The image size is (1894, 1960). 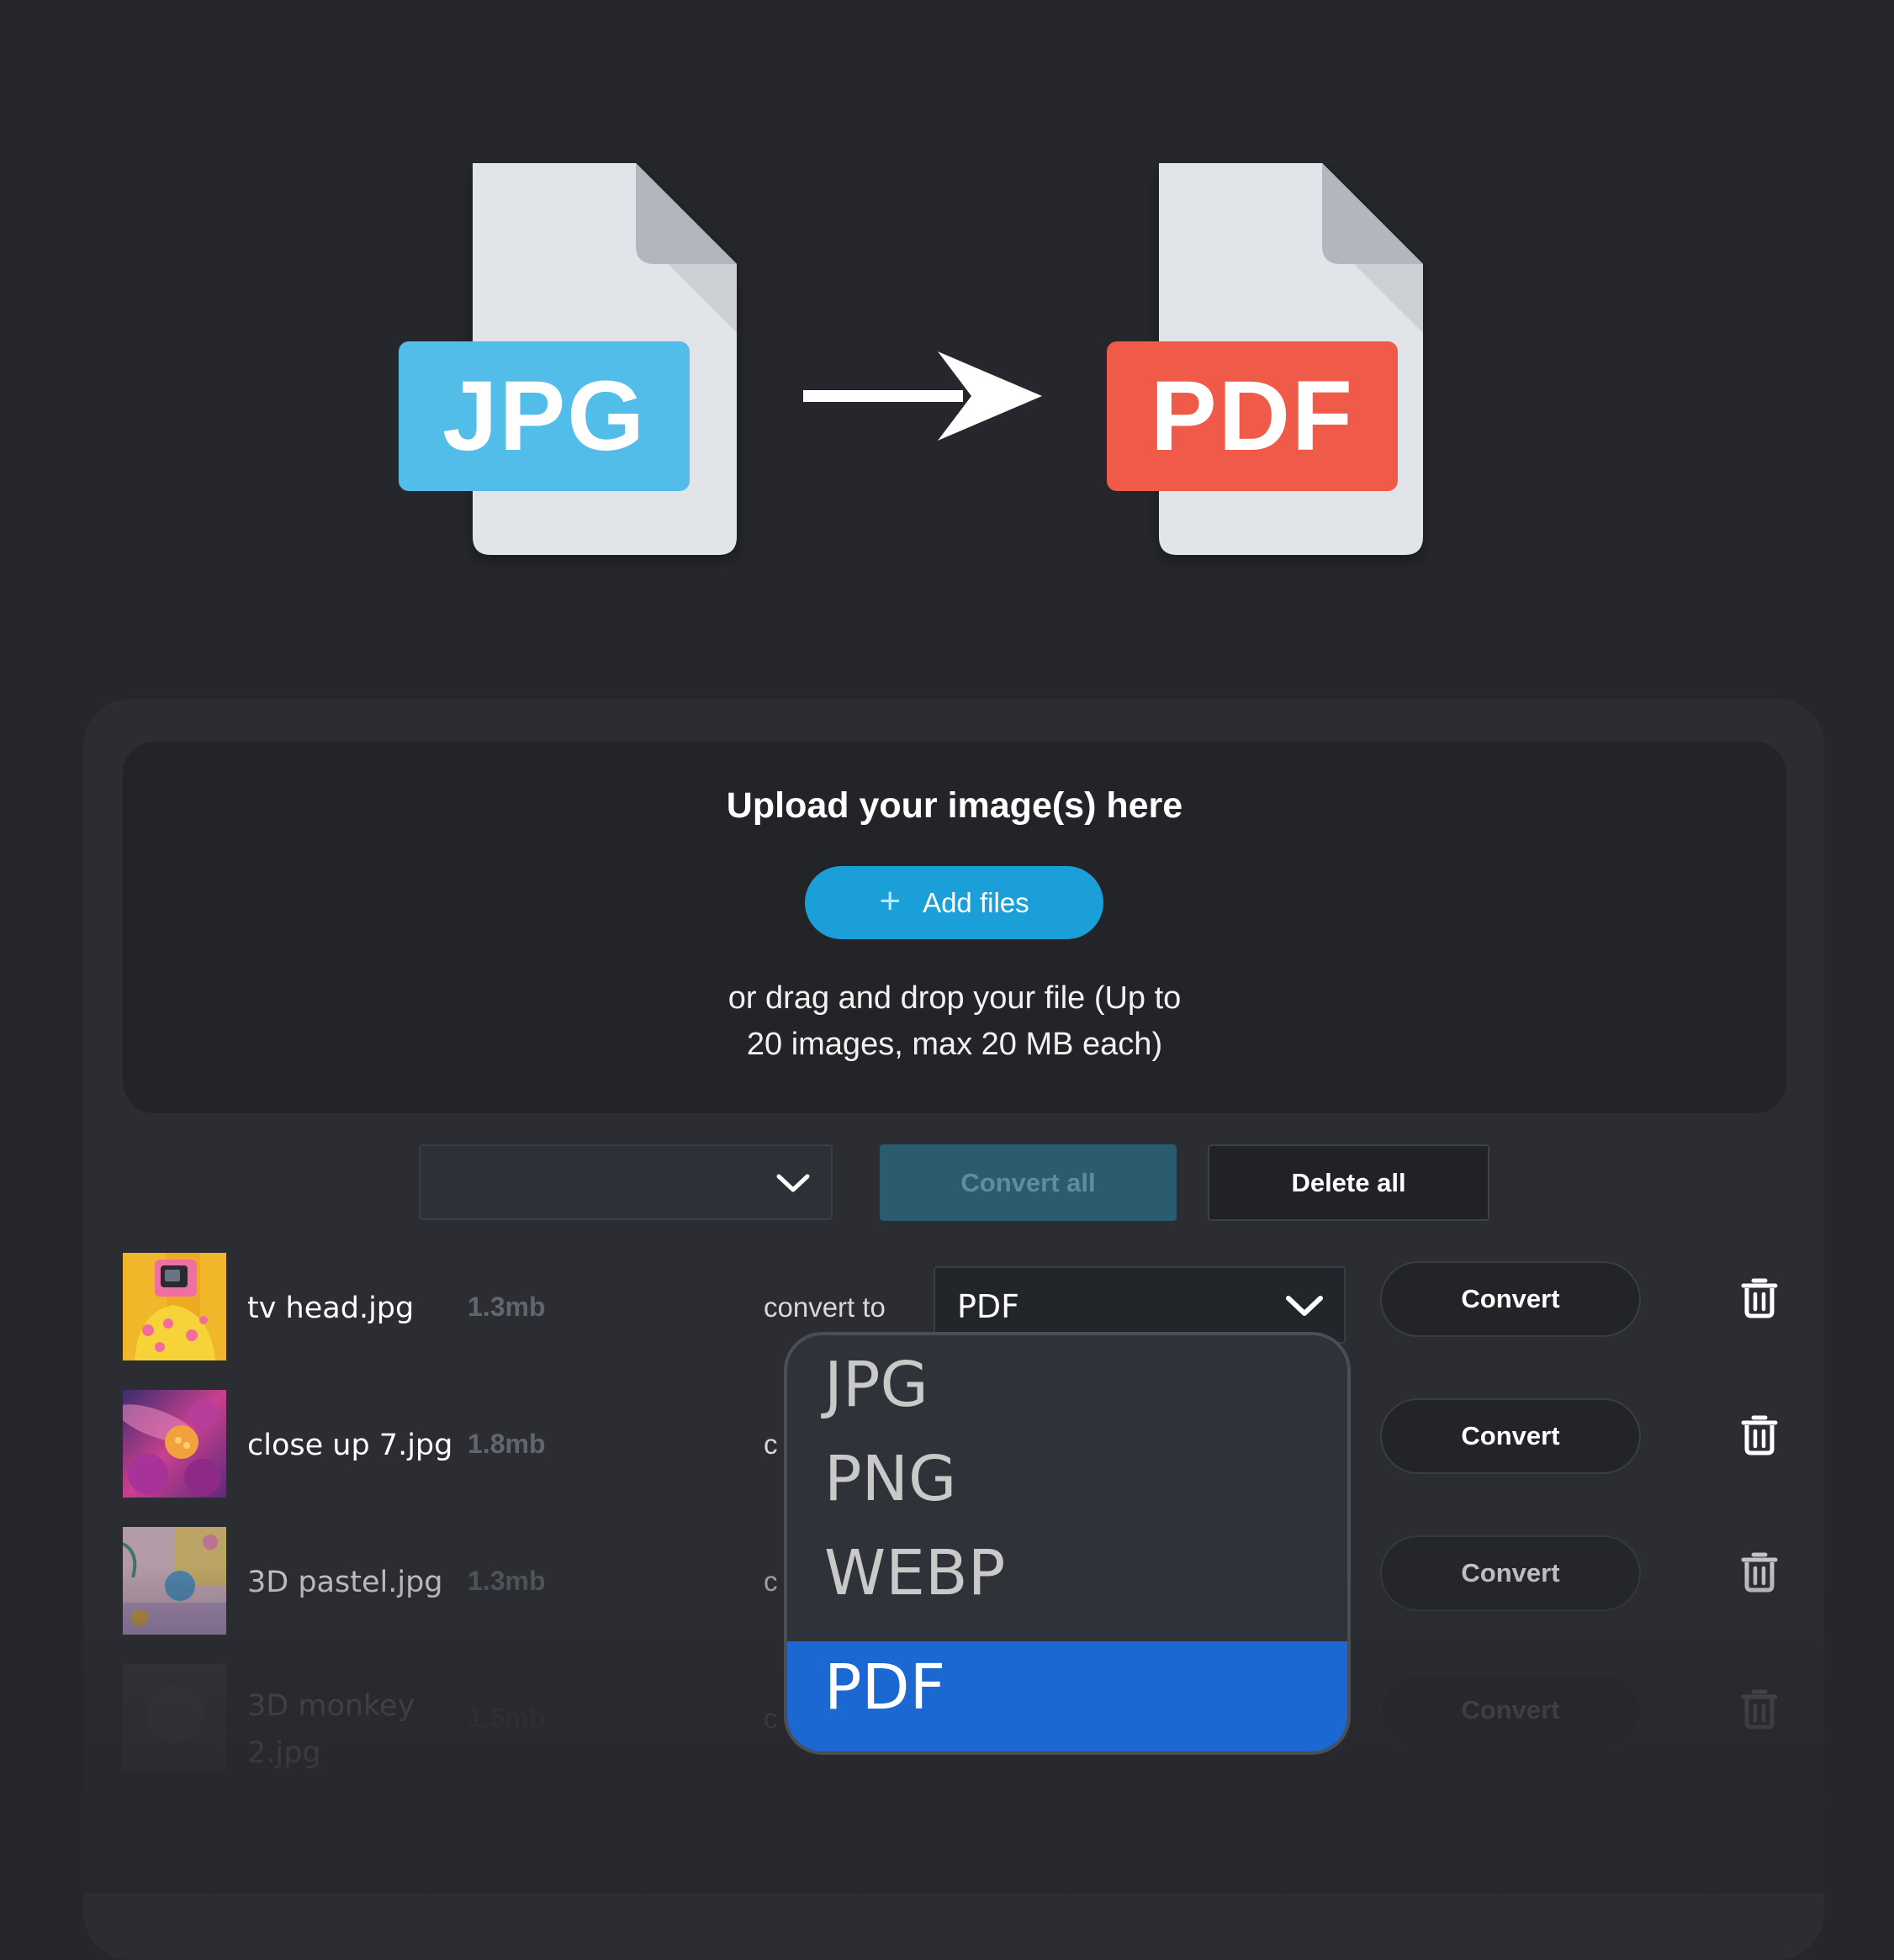 What do you see at coordinates (976, 902) in the screenshot?
I see `add-files-label: Add files` at bounding box center [976, 902].